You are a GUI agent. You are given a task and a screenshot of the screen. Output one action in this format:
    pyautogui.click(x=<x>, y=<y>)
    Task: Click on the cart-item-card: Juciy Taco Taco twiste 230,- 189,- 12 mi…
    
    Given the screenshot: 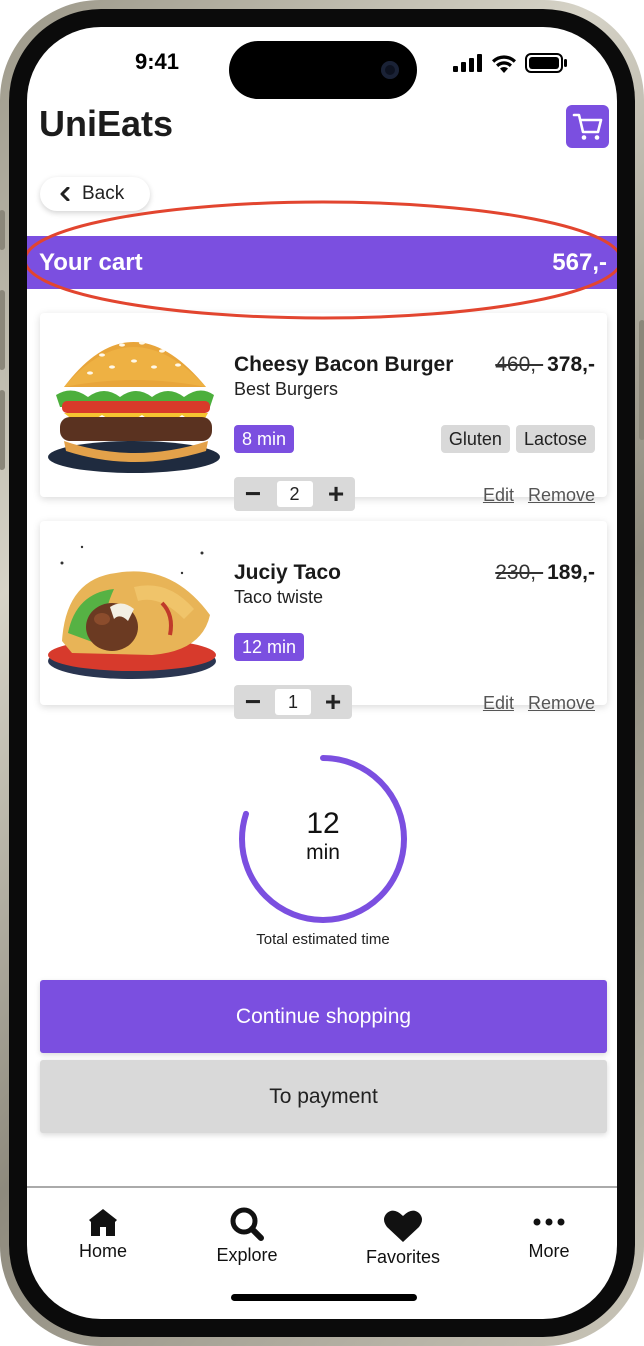 What is the action you would take?
    pyautogui.click(x=323, y=620)
    